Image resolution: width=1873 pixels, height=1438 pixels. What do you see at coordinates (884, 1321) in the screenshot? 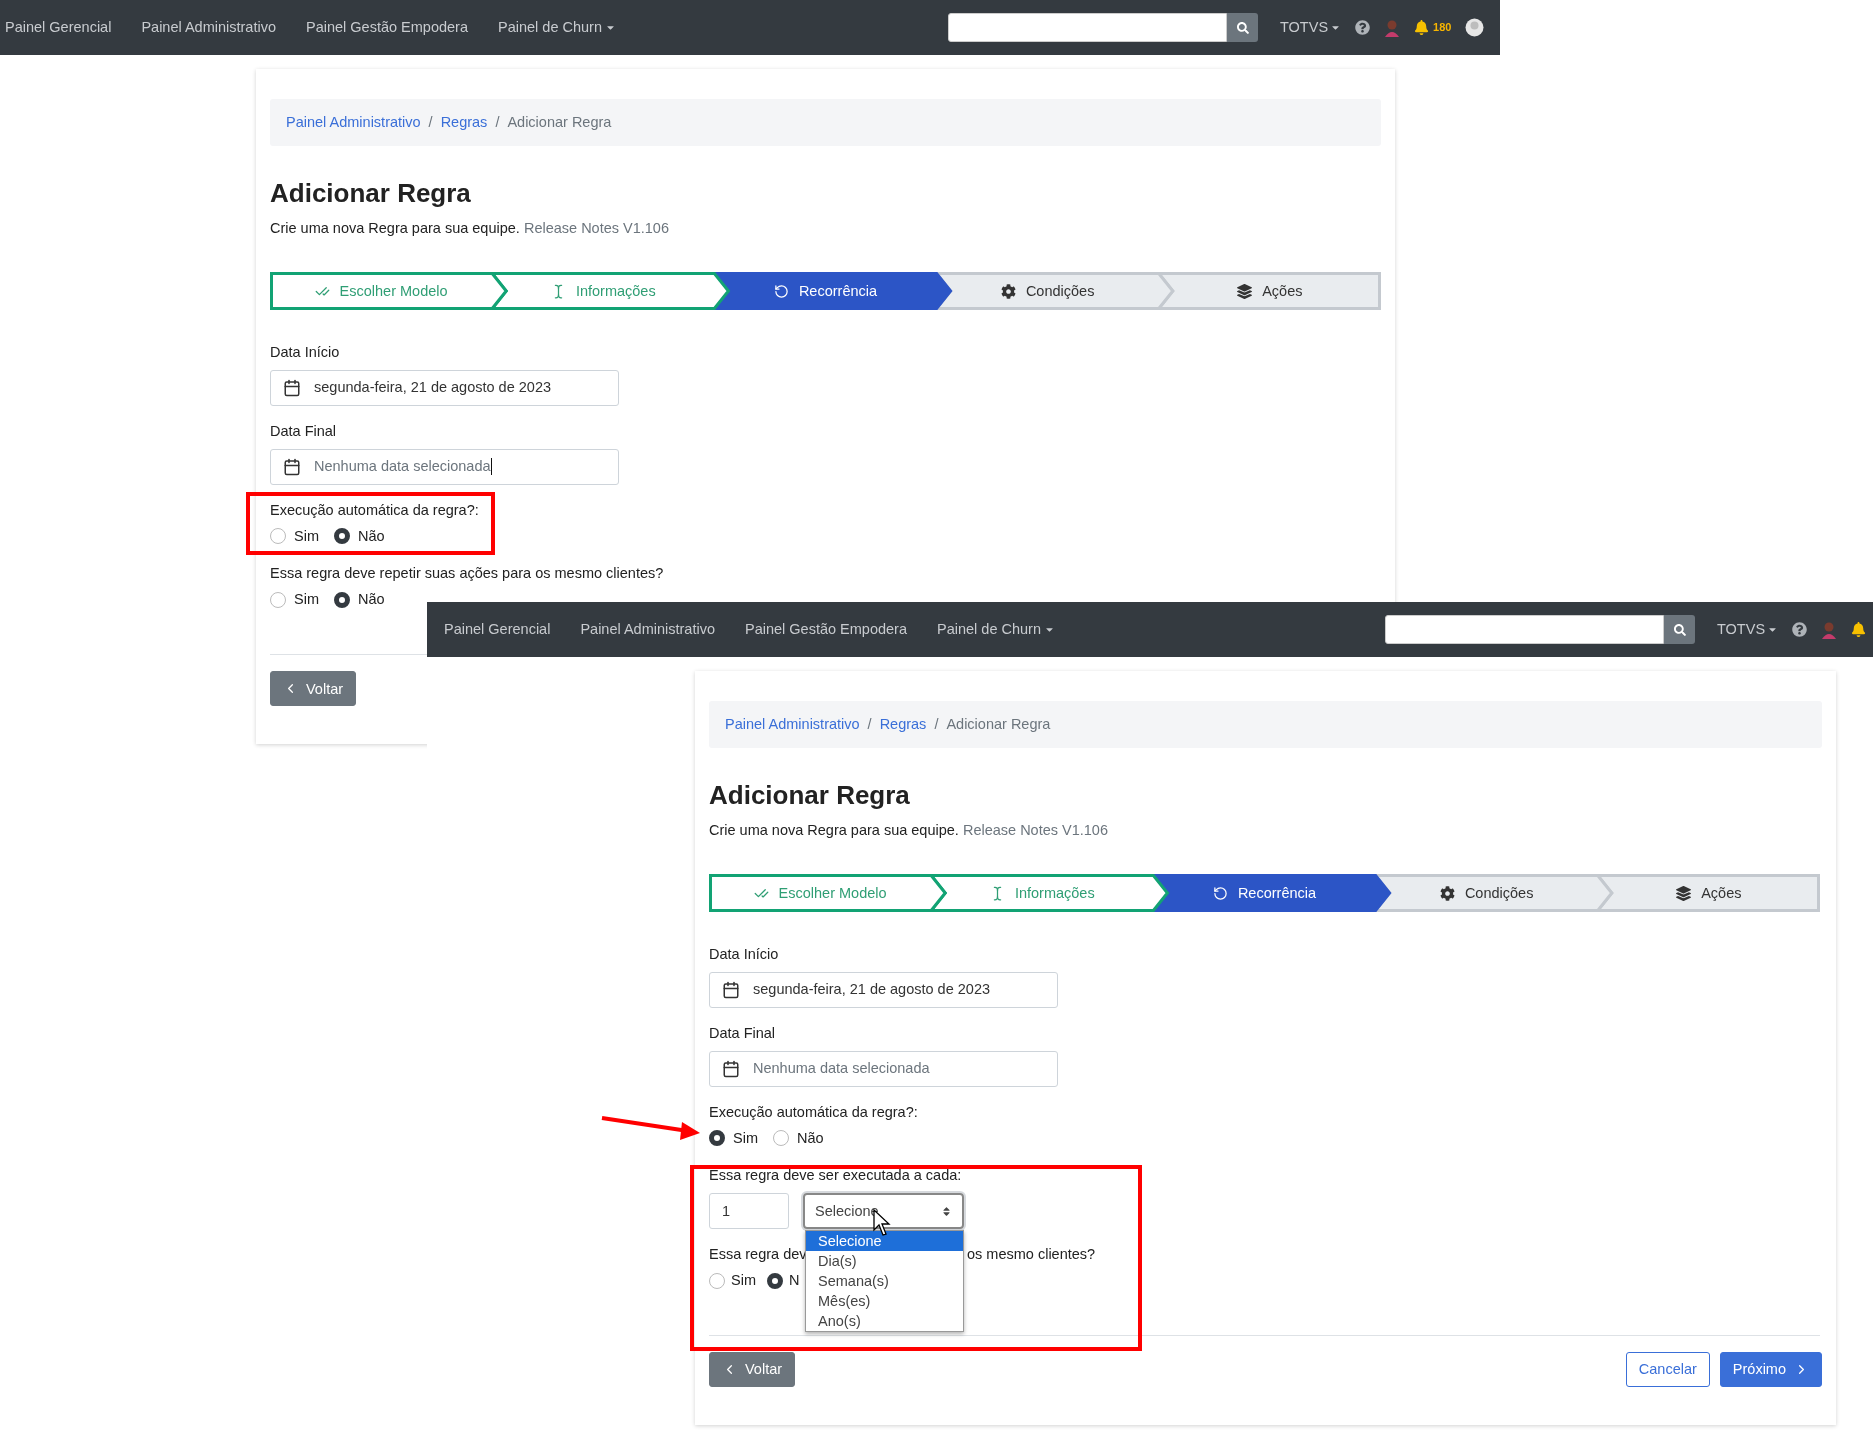
I see `dropdown-option: Ano(s)` at bounding box center [884, 1321].